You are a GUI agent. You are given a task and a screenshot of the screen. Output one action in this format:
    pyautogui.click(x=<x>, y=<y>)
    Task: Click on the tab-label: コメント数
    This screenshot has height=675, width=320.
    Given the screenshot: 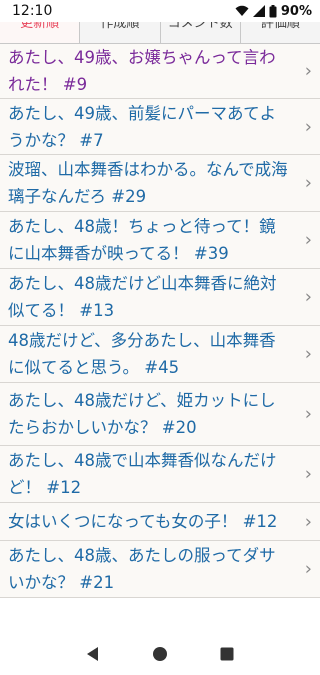 What is the action you would take?
    pyautogui.click(x=200, y=26)
    